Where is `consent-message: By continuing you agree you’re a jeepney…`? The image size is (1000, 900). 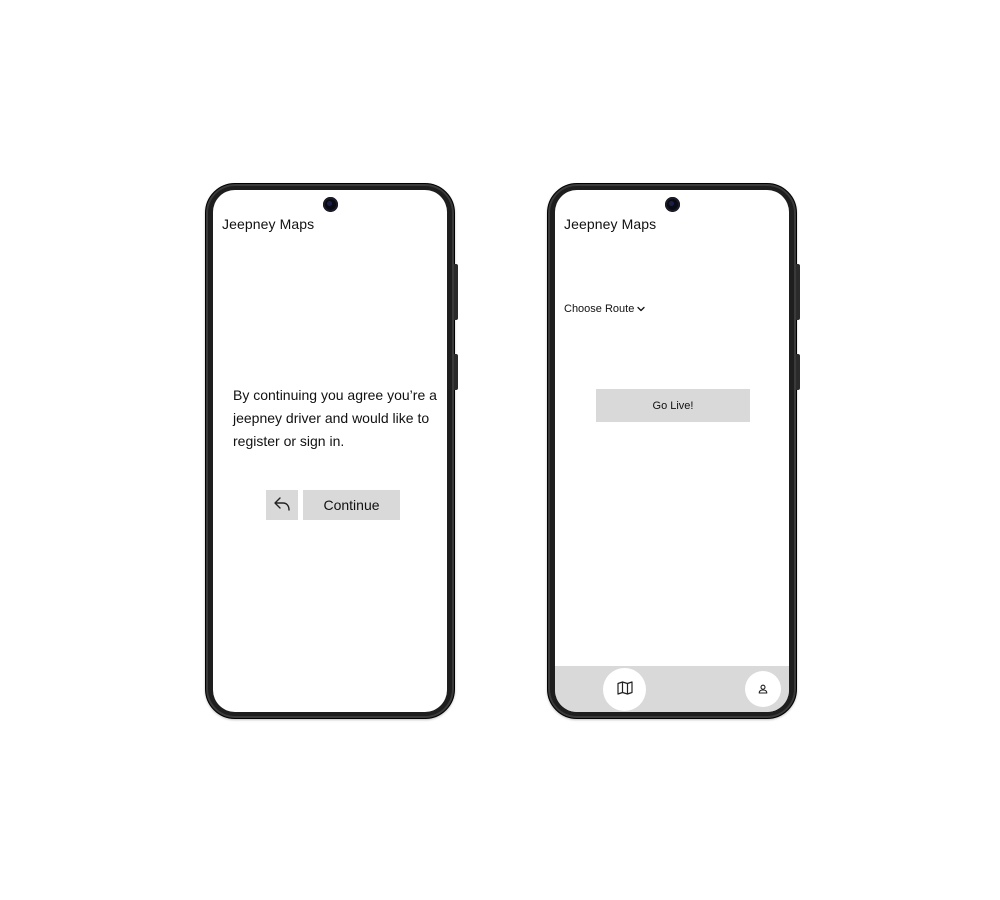 consent-message: By continuing you agree you’re a jeepney… is located at coordinates (335, 418).